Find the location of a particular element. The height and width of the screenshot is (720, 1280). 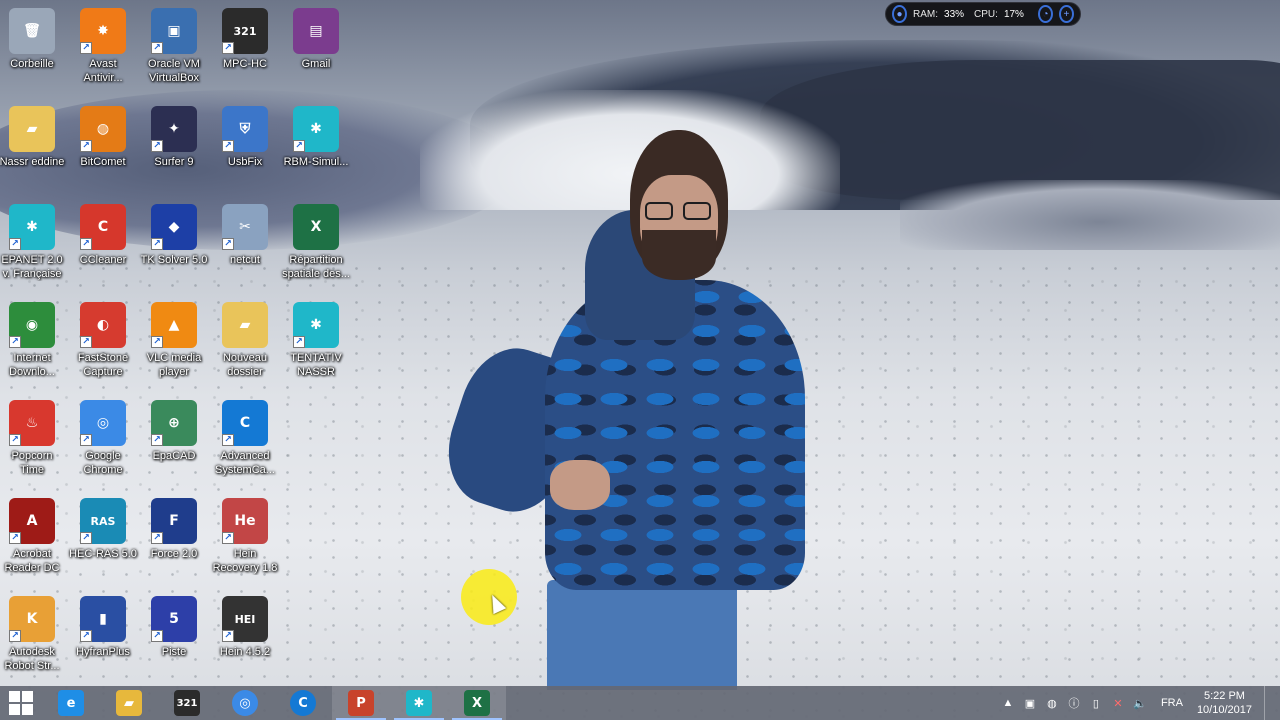

battery-icon: ▯ is located at coordinates (1096, 703).